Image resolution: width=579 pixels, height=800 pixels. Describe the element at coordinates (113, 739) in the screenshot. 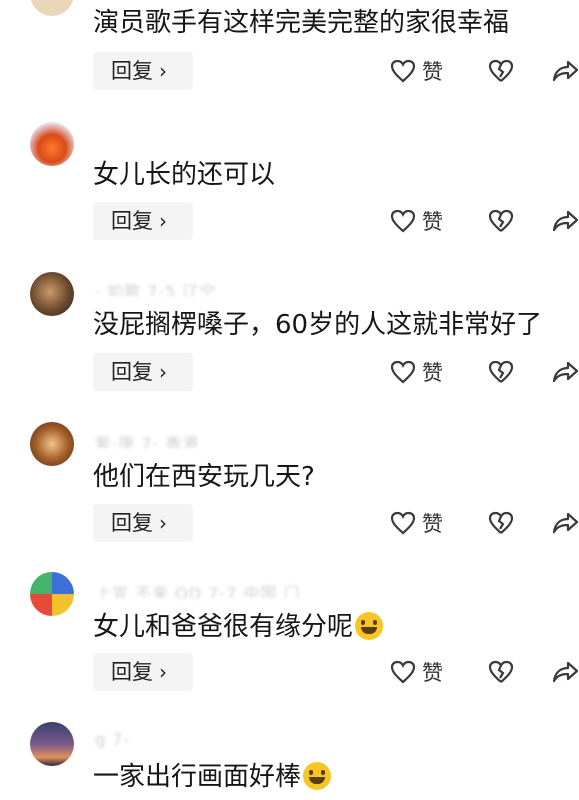

I see `comment-meta: g 7-` at that location.